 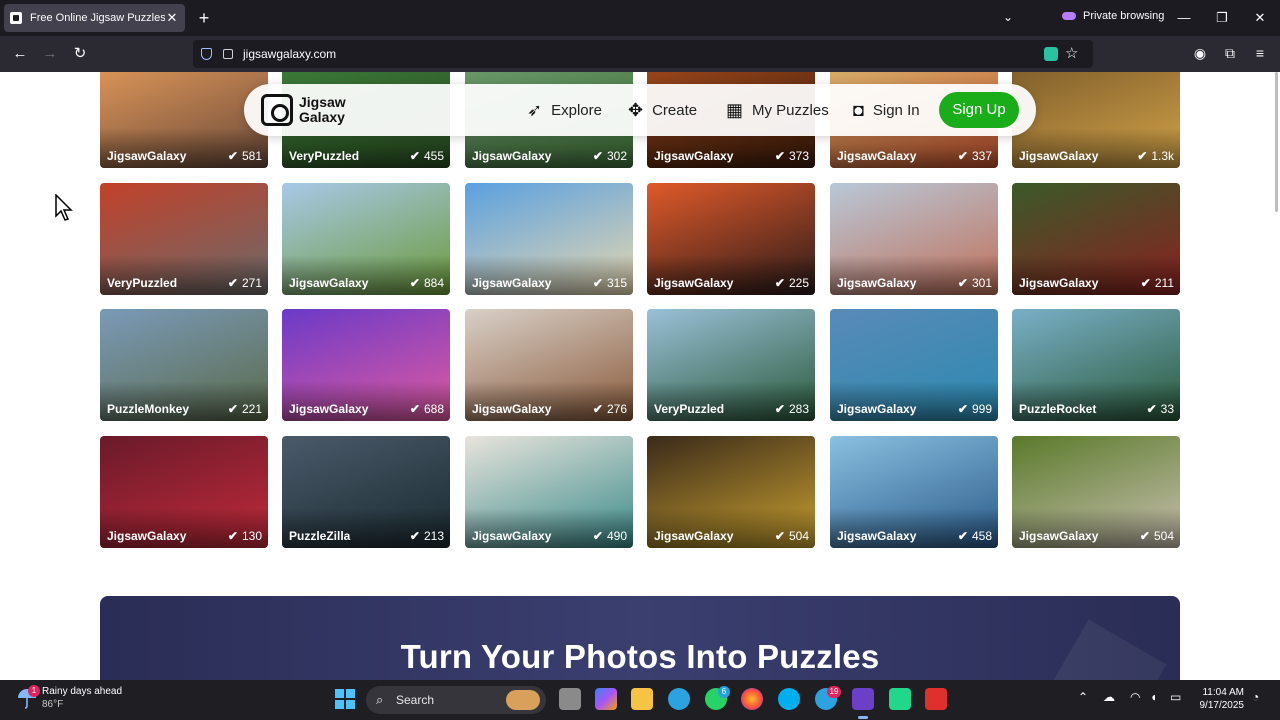 What do you see at coordinates (679, 699) in the screenshot?
I see `telegram-icon` at bounding box center [679, 699].